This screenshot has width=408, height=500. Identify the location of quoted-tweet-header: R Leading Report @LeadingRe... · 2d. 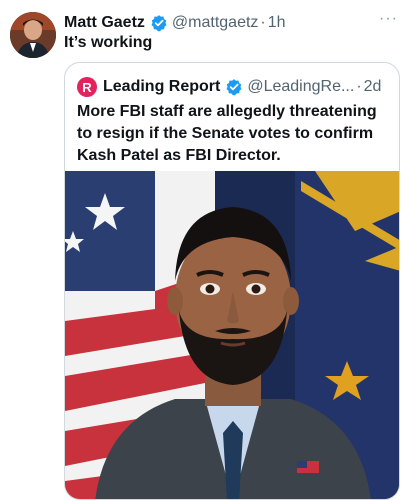
(233, 87).